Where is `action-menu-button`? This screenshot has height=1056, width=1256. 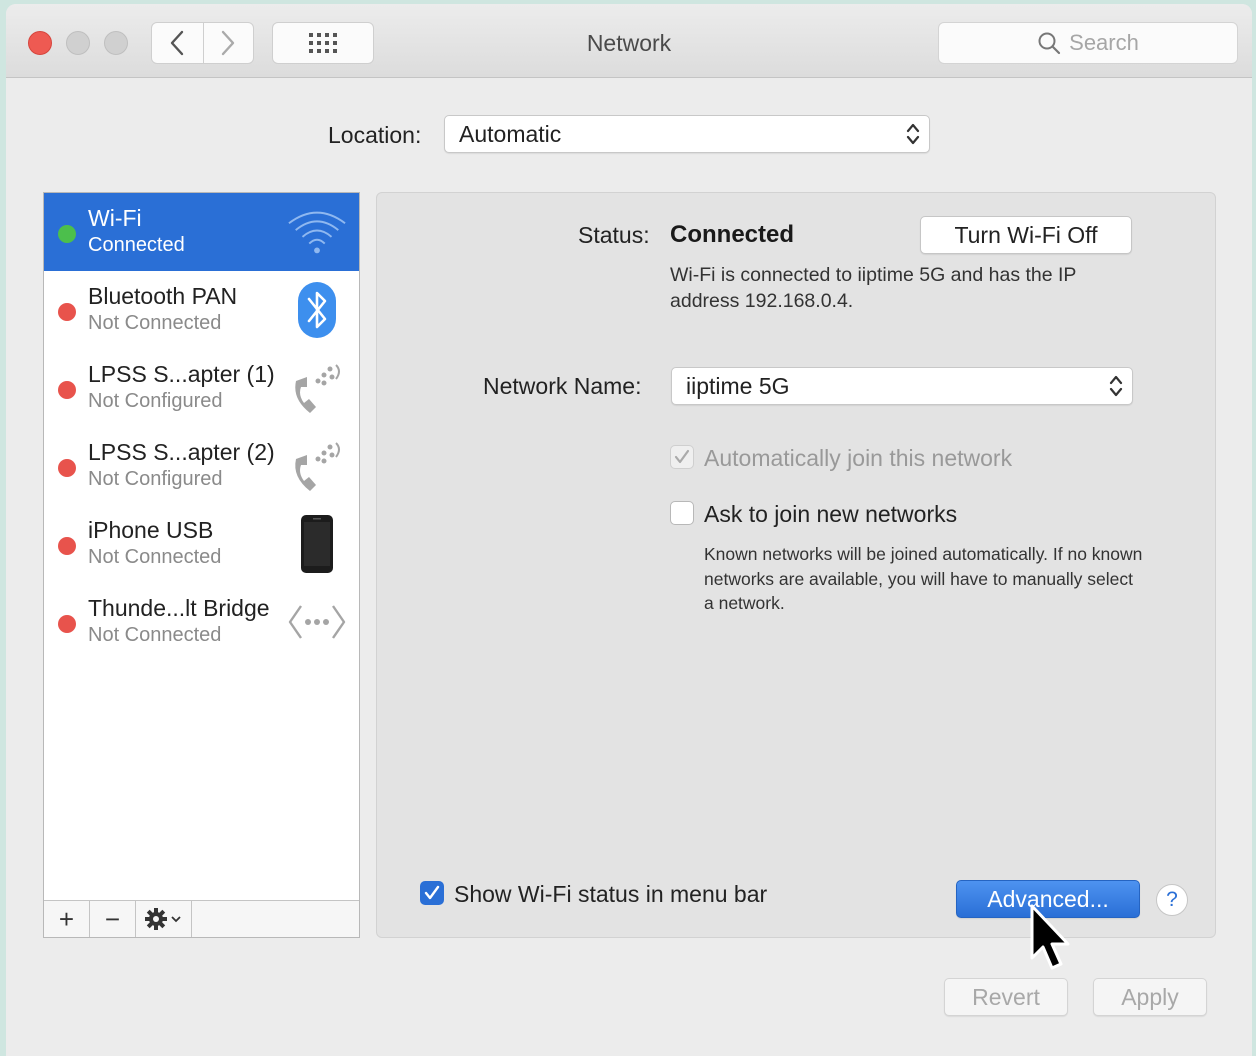
action-menu-button is located at coordinates (164, 919).